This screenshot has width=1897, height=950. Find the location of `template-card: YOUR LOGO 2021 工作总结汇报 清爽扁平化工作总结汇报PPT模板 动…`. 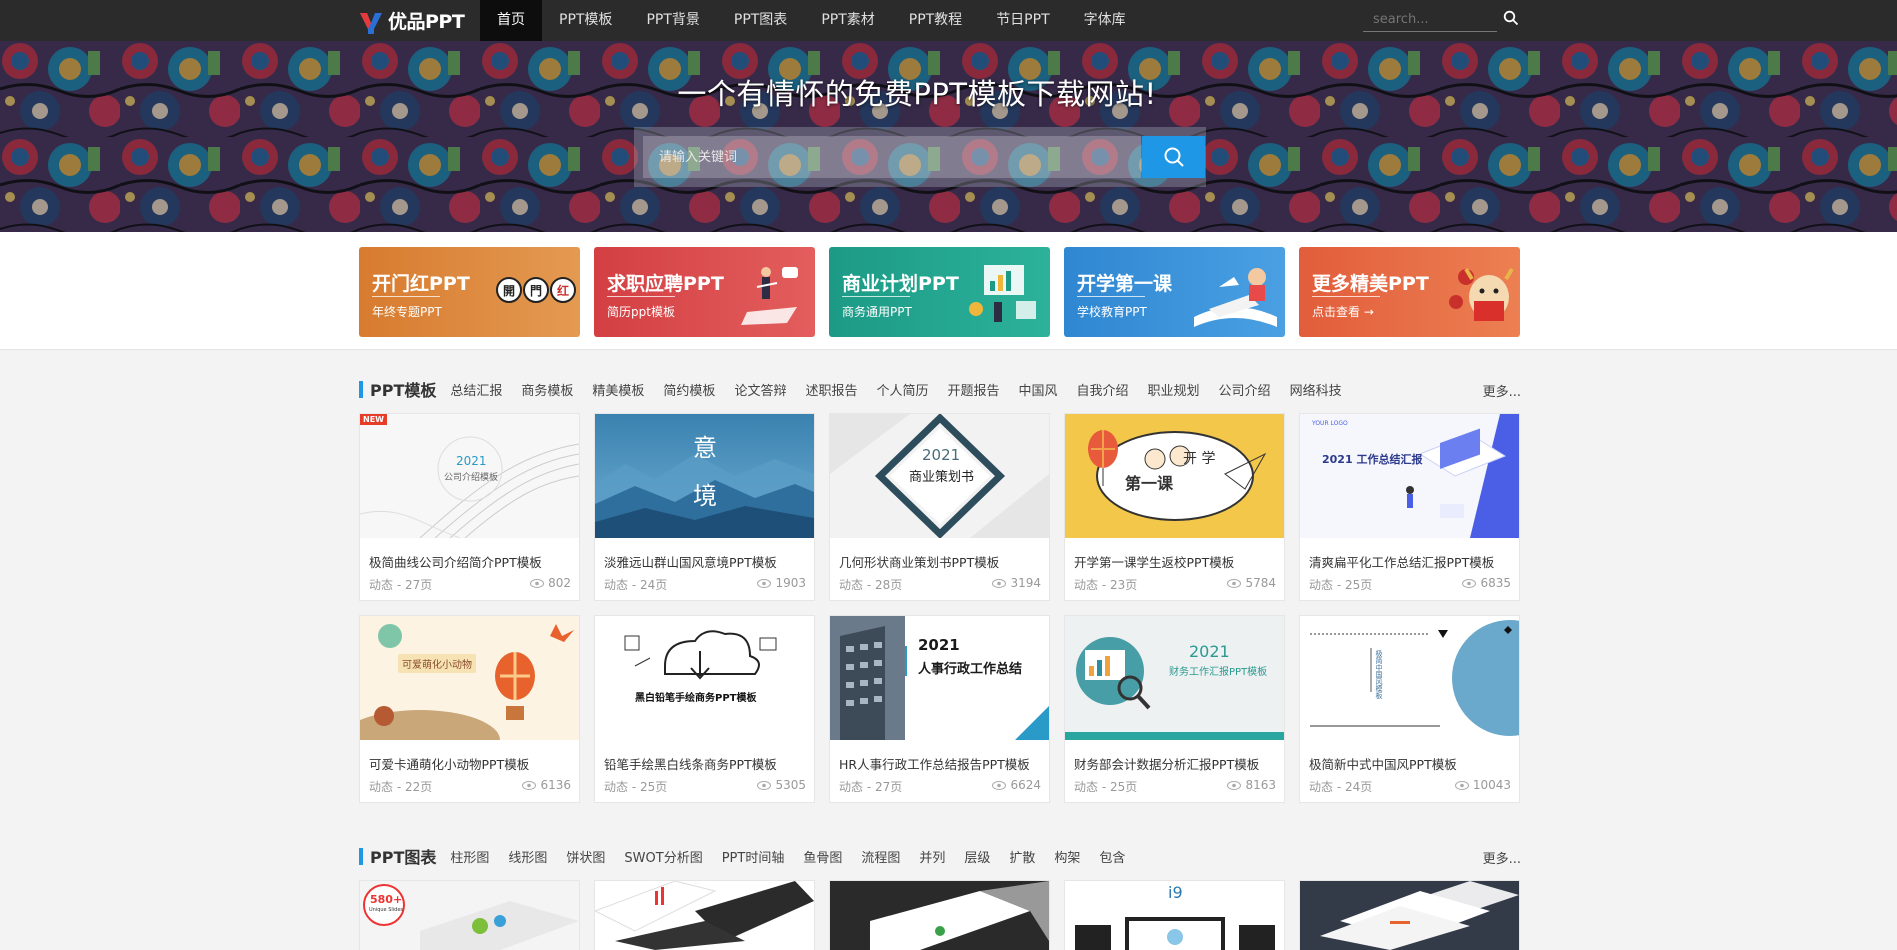

template-card: YOUR LOGO 2021 工作总结汇报 清爽扁平化工作总结汇报PPT模板 动… is located at coordinates (1409, 507).